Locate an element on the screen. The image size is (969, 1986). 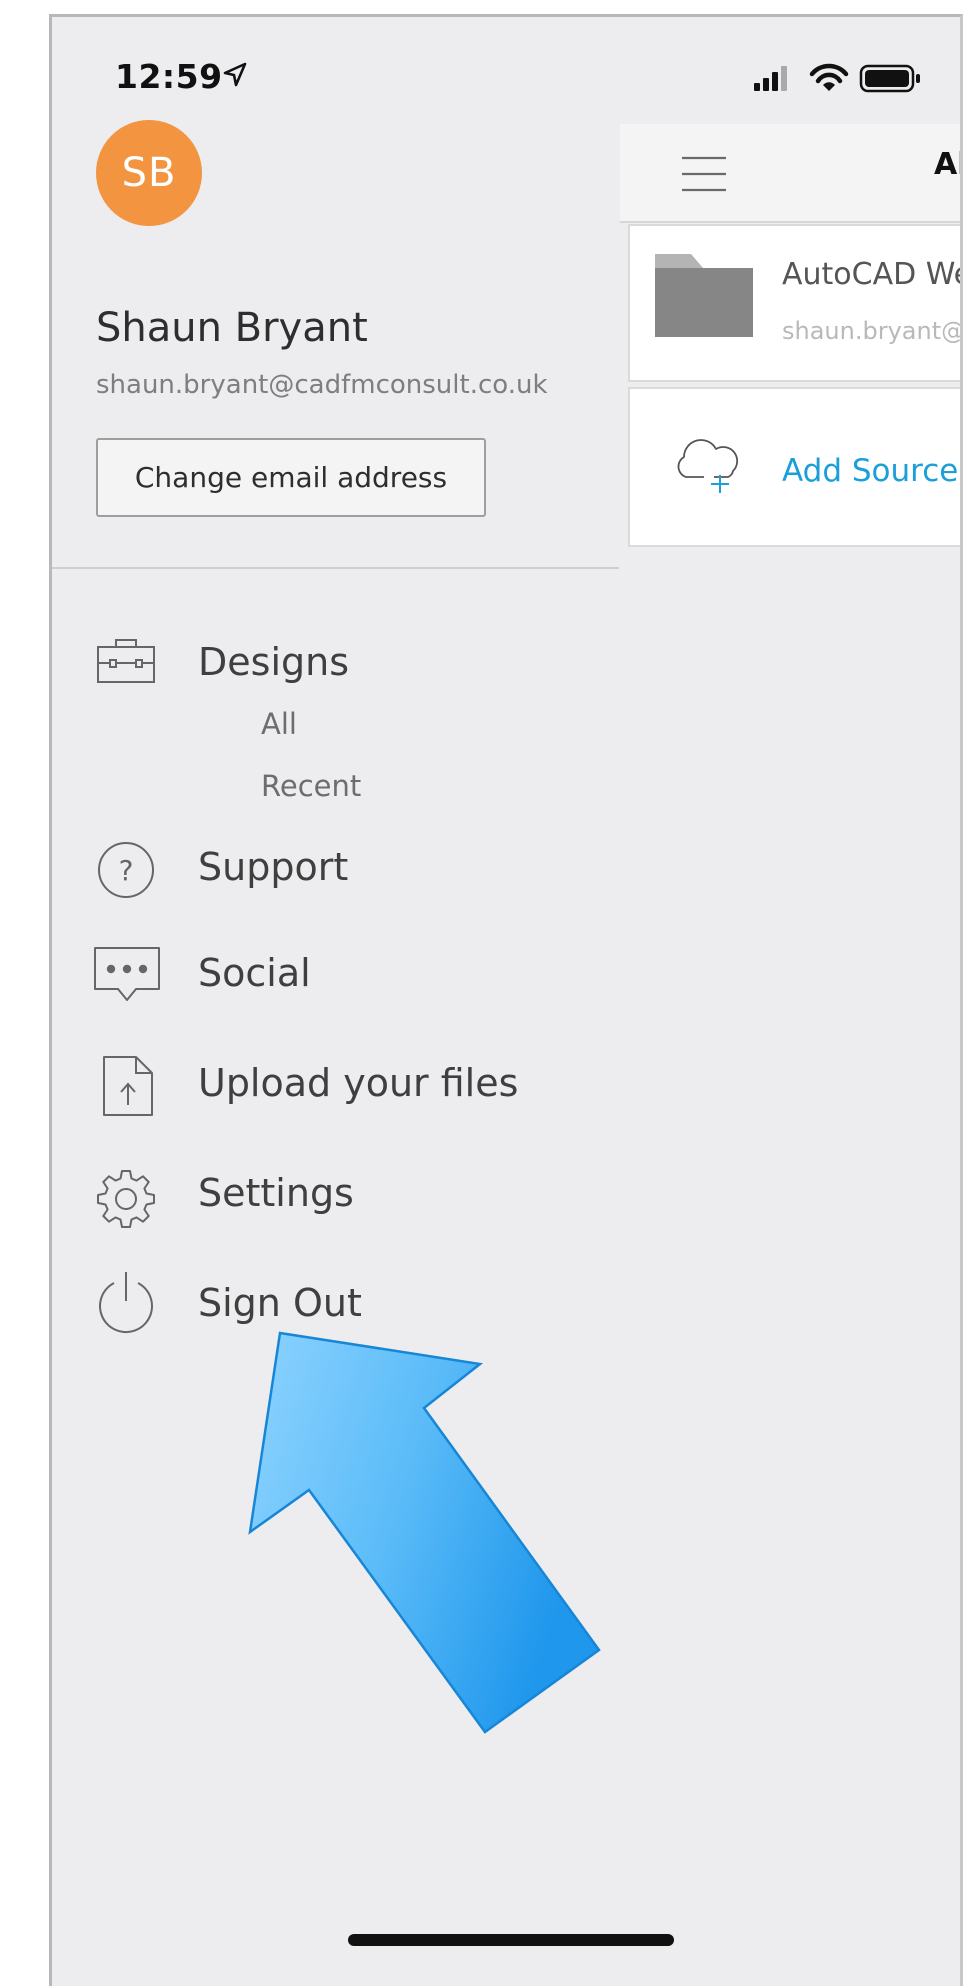
page-title: Al is located at coordinates (947, 164).